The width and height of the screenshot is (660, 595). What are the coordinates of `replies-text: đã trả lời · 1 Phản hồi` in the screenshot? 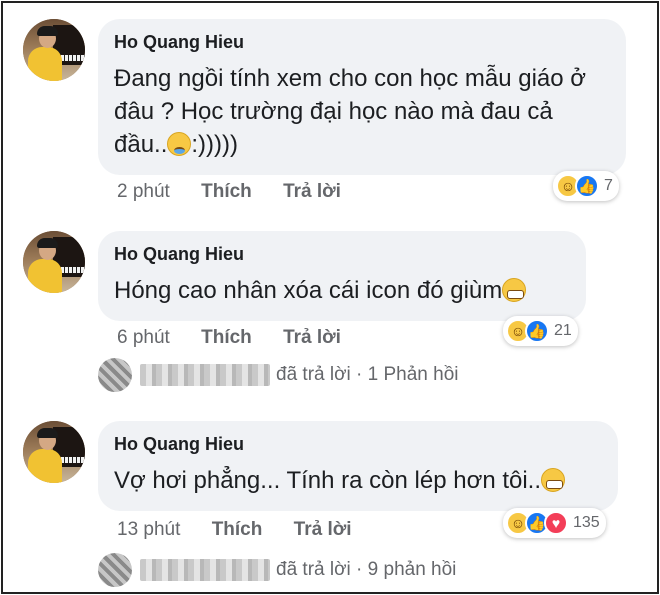 It's located at (367, 375).